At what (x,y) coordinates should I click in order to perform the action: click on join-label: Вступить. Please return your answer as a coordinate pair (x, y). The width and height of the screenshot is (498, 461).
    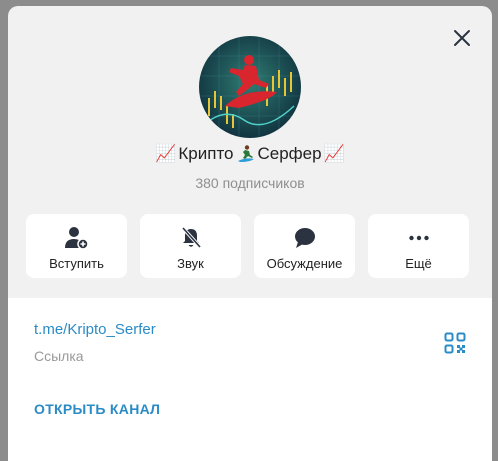
    Looking at the image, I should click on (76, 263).